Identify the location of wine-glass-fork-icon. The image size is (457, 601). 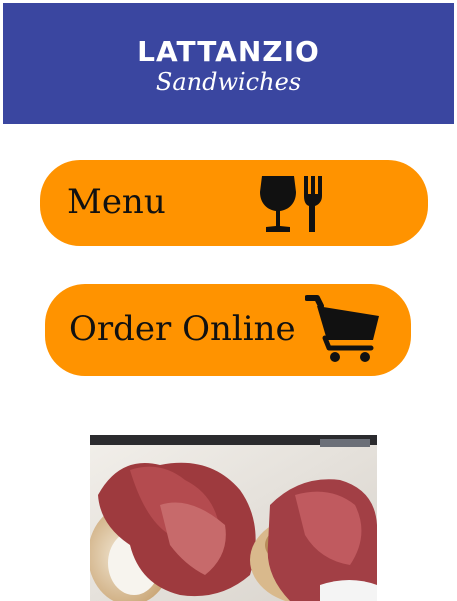
(291, 204).